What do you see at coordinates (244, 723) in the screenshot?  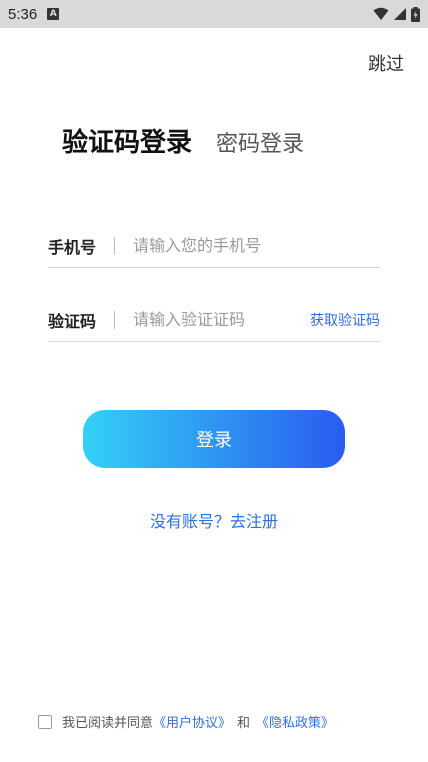 I see `agreement-and: 和` at bounding box center [244, 723].